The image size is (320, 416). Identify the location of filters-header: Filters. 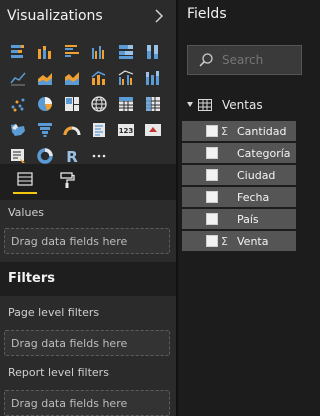
(88, 279).